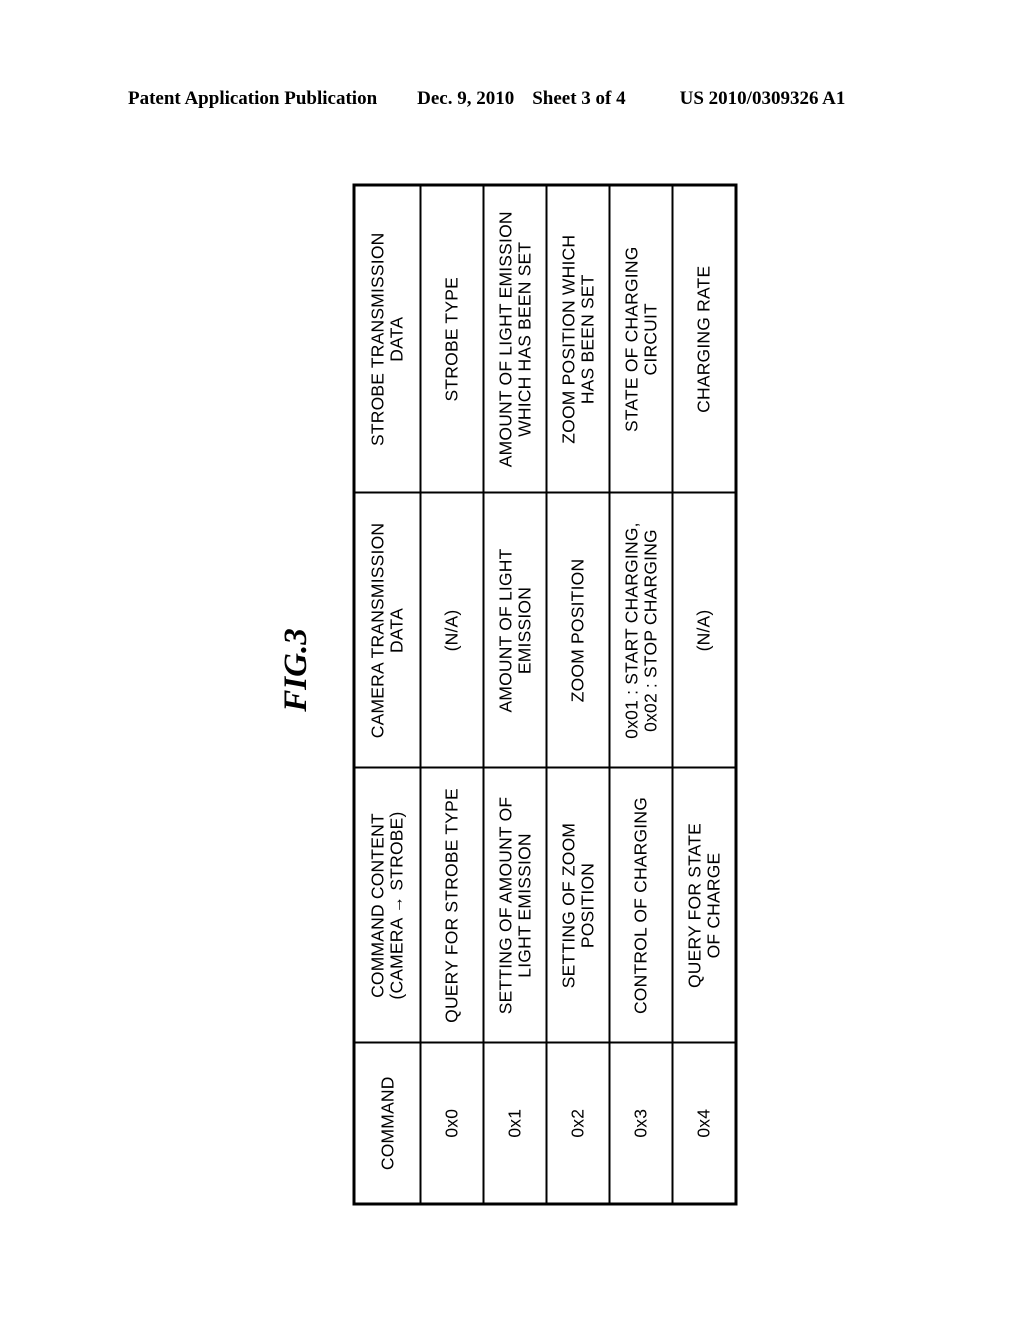 The height and width of the screenshot is (1320, 1024). What do you see at coordinates (386, 338) in the screenshot?
I see `column-header-strobe-transmission-data: STROBE TRANSMISSION DATA` at bounding box center [386, 338].